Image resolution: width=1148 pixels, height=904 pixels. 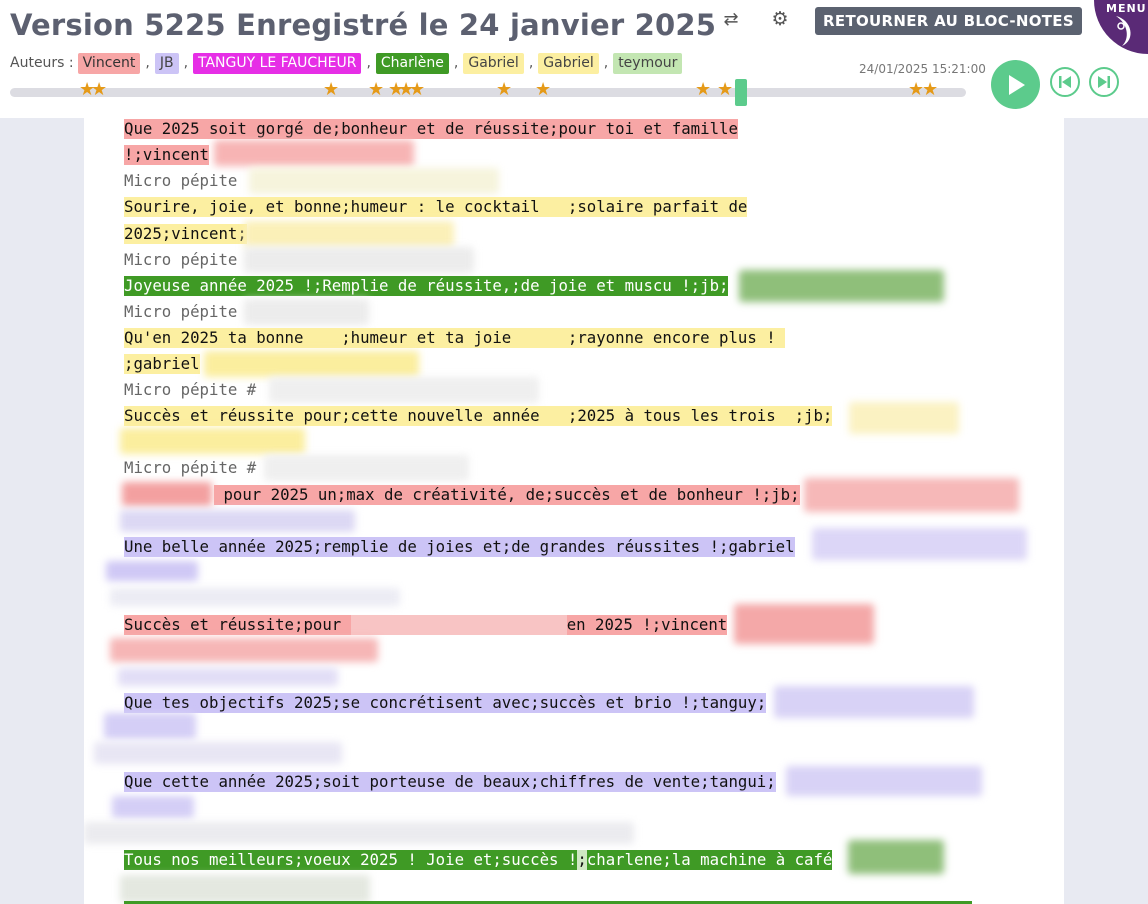 I want to click on author-chip-jb: JB, so click(x=166, y=63).